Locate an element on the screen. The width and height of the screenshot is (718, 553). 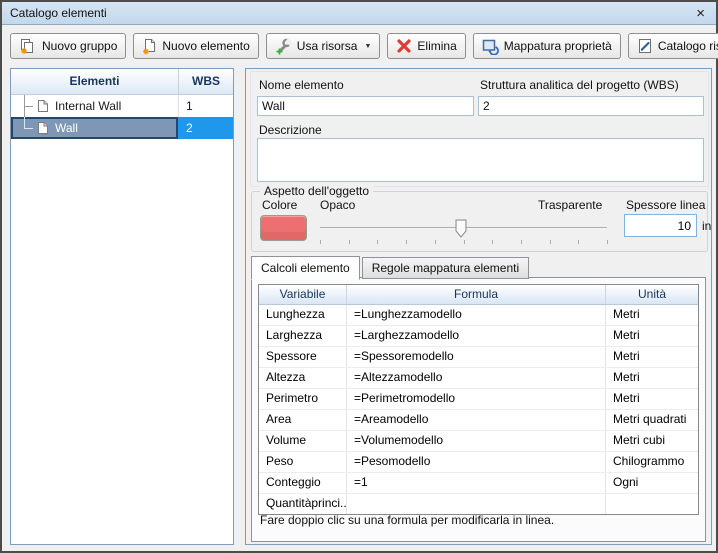
opaque-label: Opaco is located at coordinates (338, 205).